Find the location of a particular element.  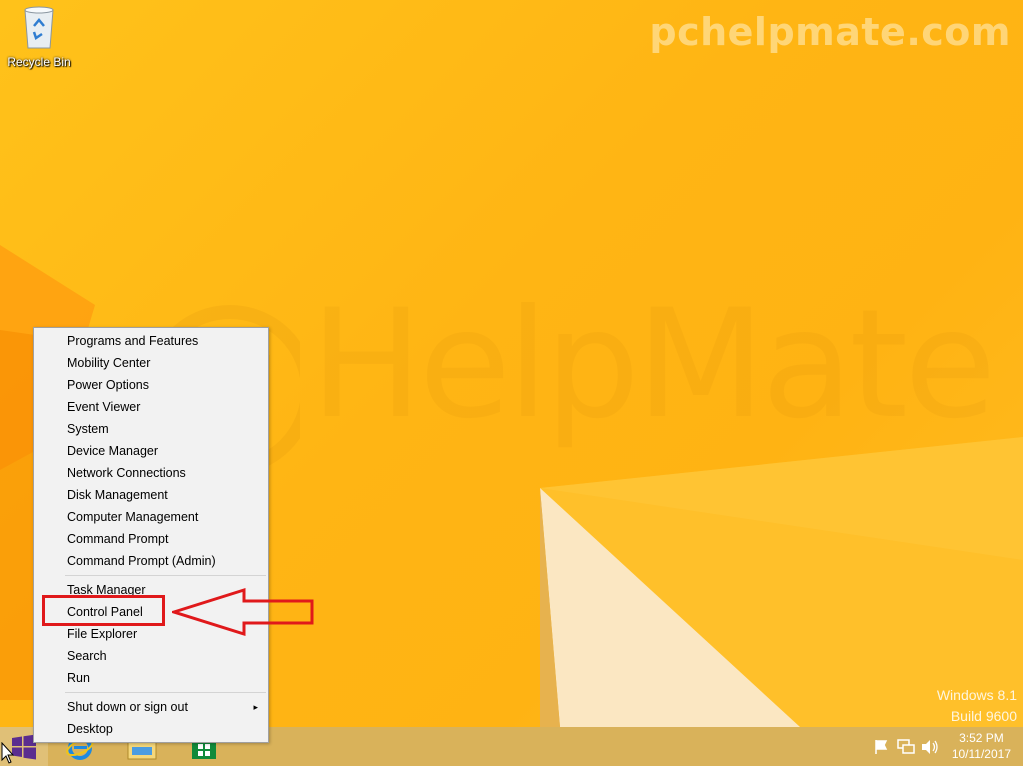

submenu-arrow-icon: ▸ is located at coordinates (255, 707).